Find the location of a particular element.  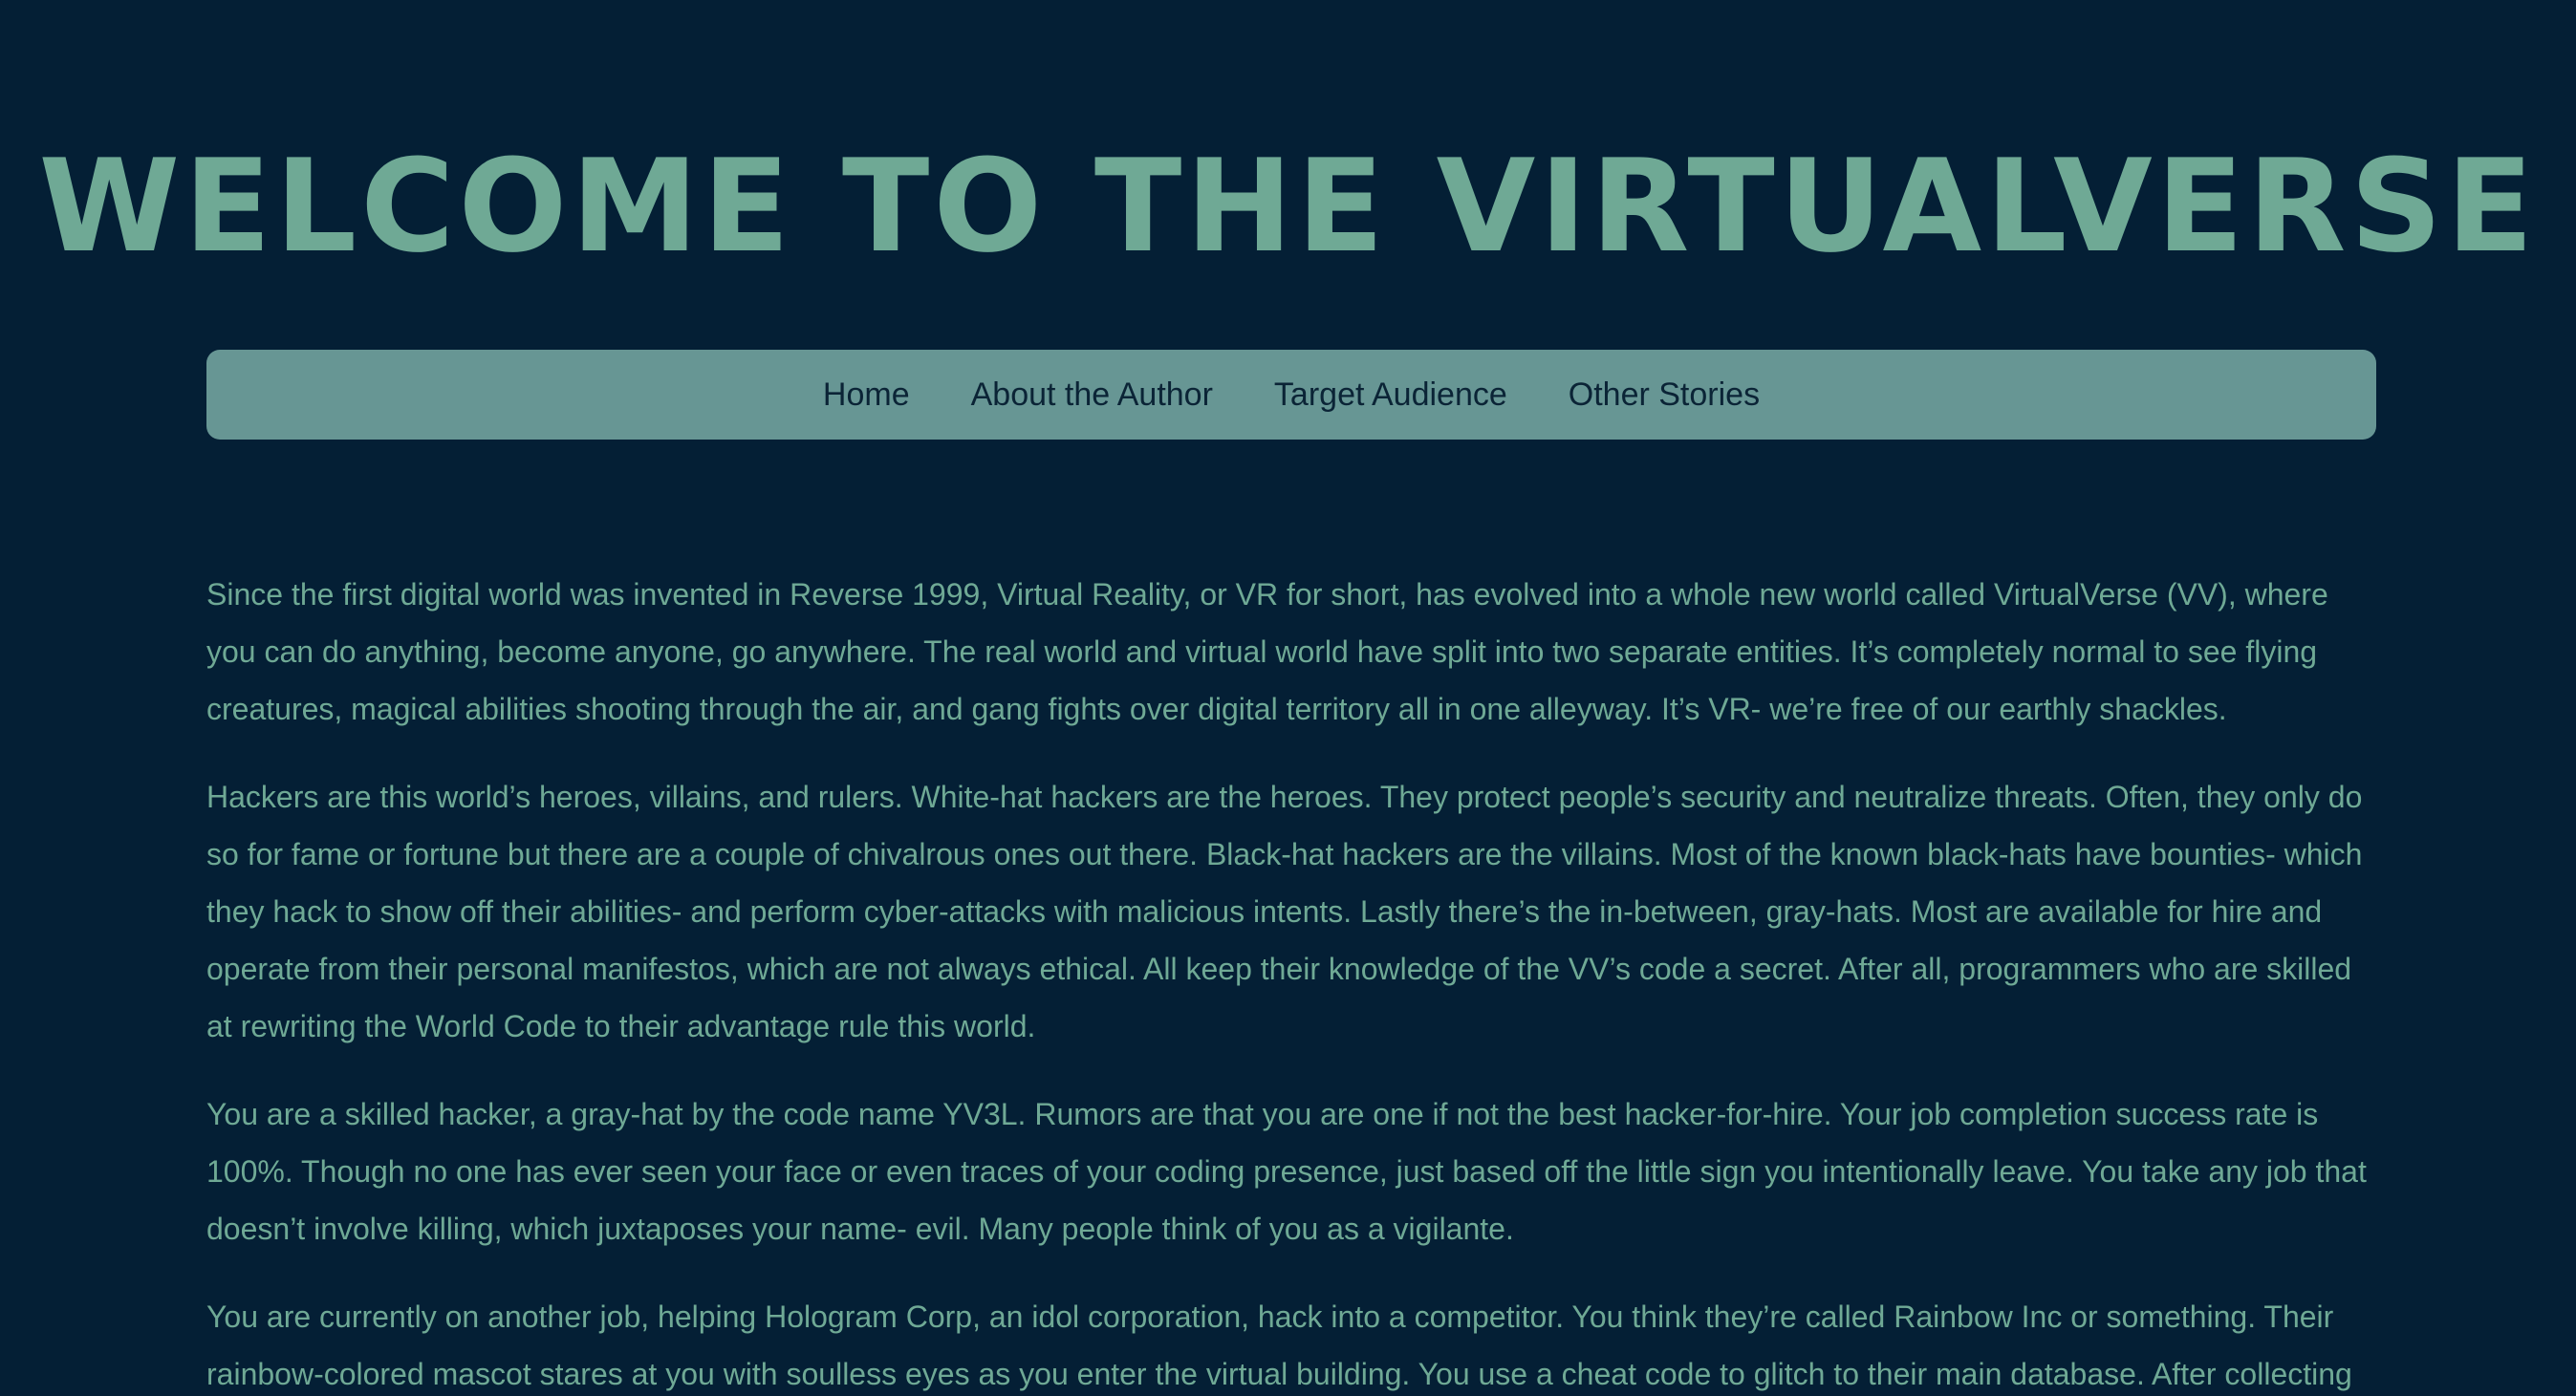

nav-link-home: Home is located at coordinates (867, 395).